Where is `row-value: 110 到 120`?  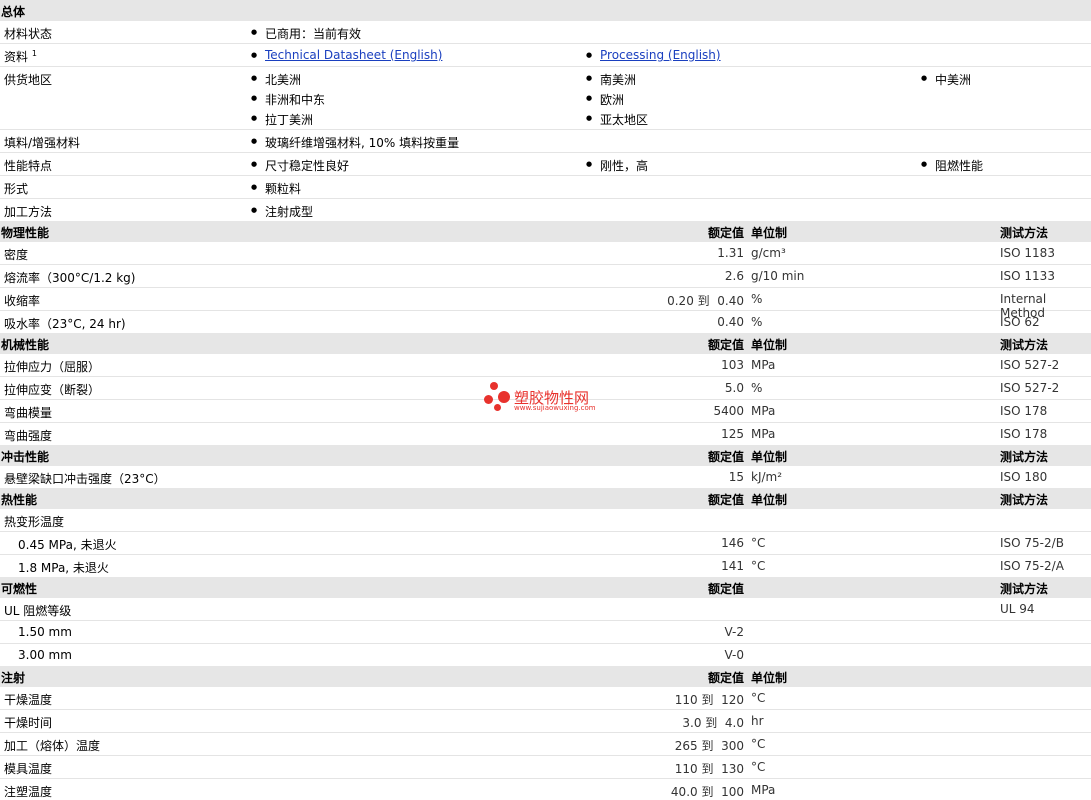 row-value: 110 到 120 is located at coordinates (709, 700).